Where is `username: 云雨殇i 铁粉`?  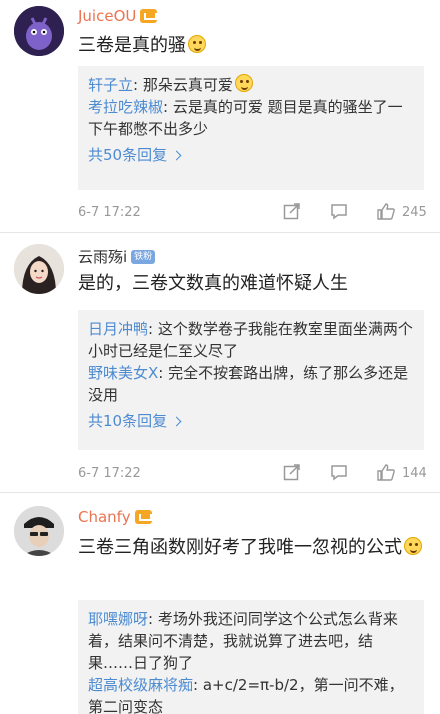
username: 云雨殇i 铁粉 is located at coordinates (117, 256).